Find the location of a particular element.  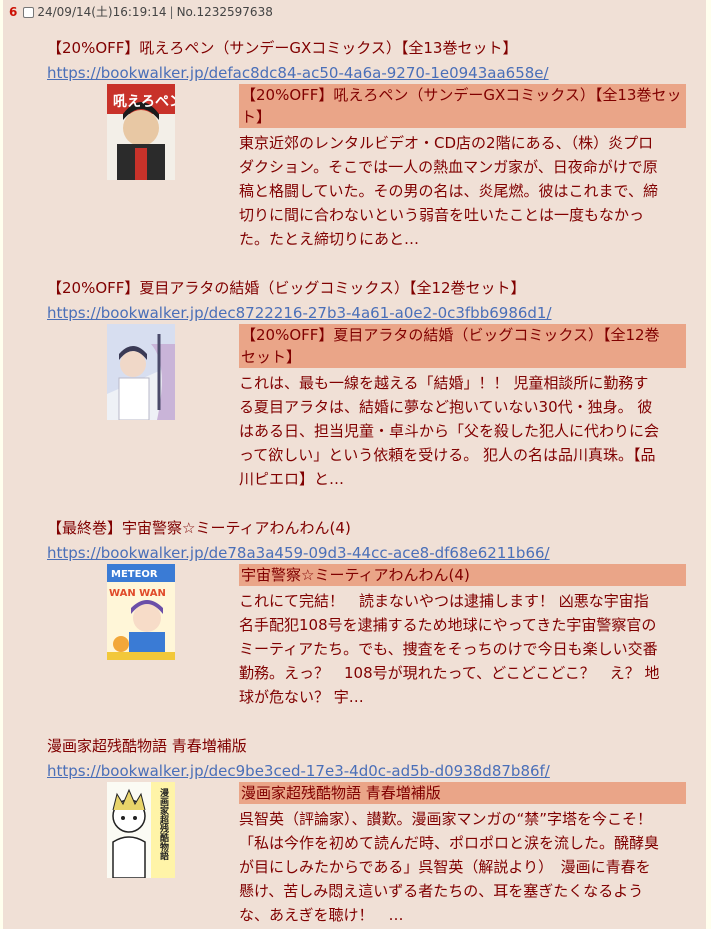

cover-thumbnail: METEOR WAN WAN is located at coordinates (141, 612).